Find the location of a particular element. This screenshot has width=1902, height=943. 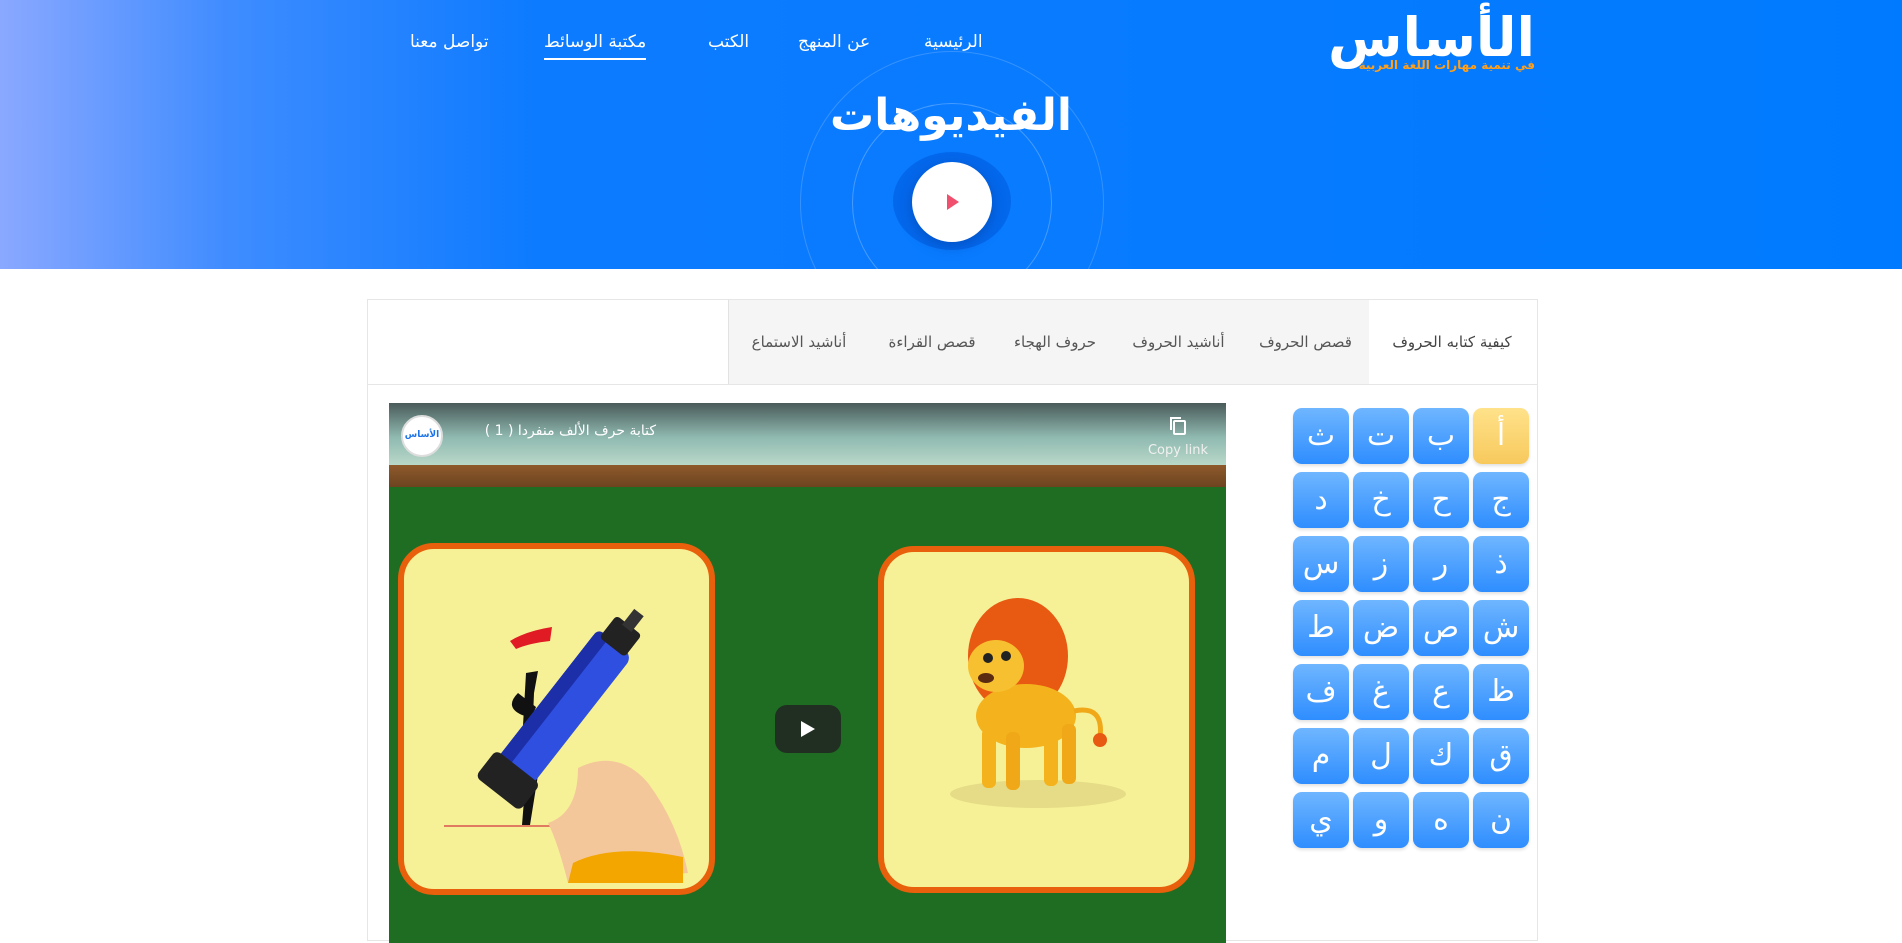

letter-button: ي is located at coordinates (1321, 820).